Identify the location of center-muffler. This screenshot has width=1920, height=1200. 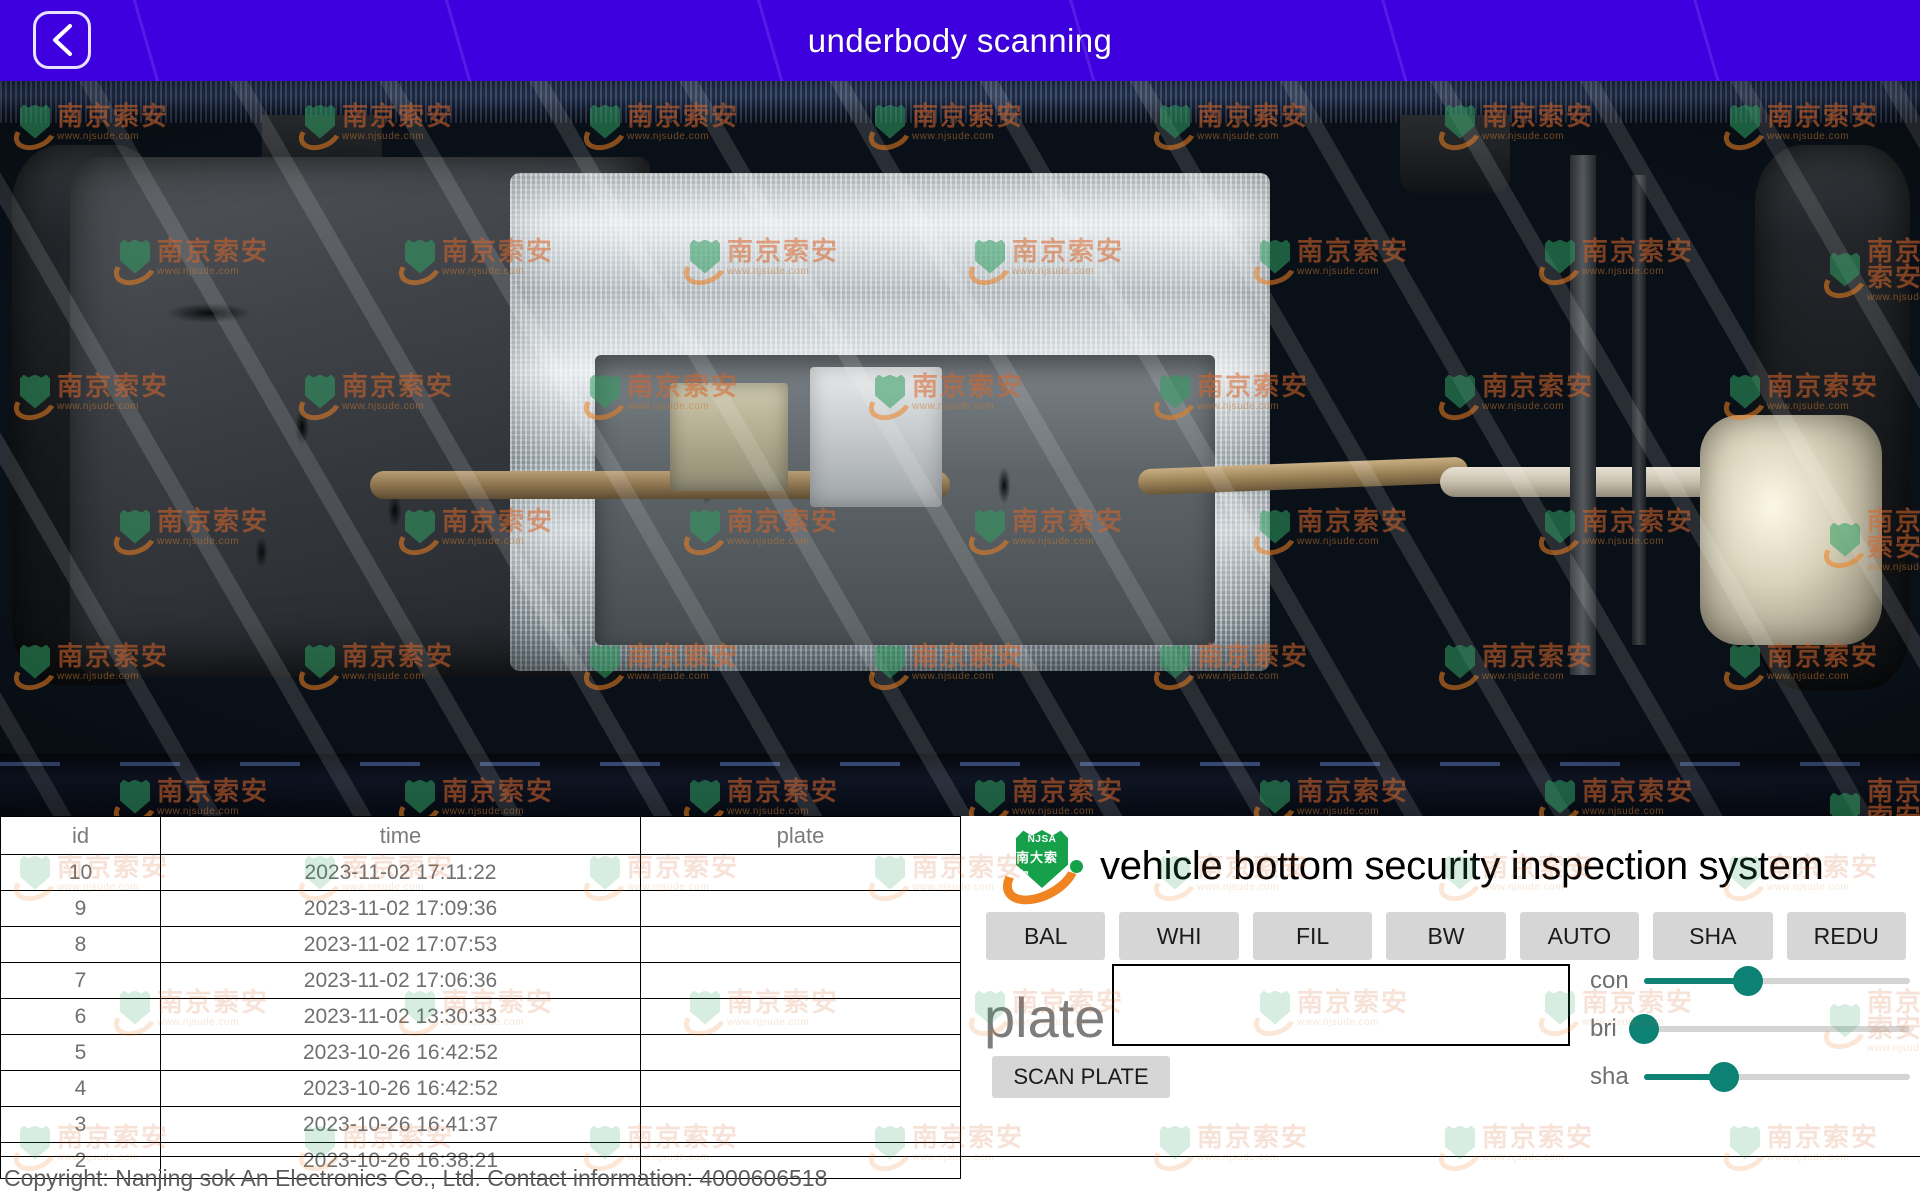
(876, 437).